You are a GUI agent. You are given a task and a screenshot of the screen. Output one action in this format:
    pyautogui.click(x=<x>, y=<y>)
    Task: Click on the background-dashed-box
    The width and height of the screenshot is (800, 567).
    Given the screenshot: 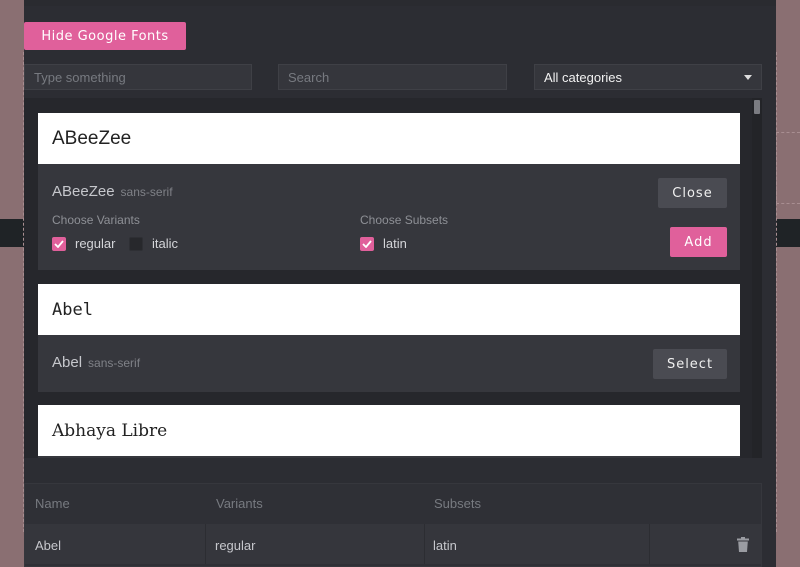 What is the action you would take?
    pyautogui.click(x=788, y=168)
    